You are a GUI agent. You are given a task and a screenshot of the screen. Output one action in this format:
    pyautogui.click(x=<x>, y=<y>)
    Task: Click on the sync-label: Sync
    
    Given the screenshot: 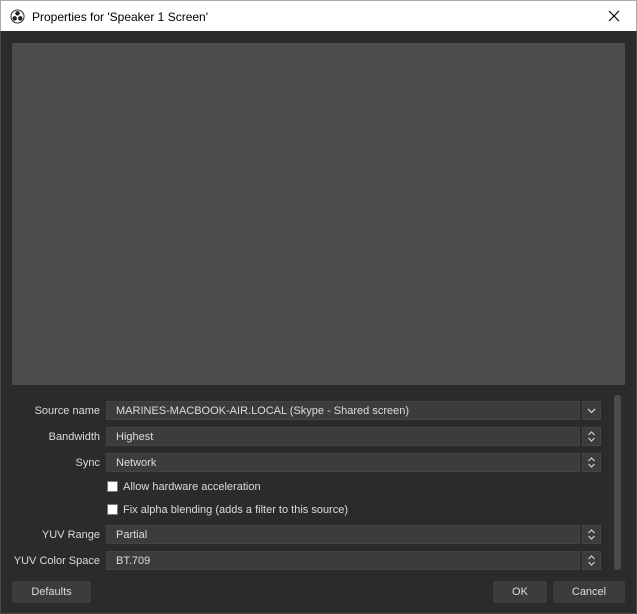 What is the action you would take?
    pyautogui.click(x=87, y=463)
    